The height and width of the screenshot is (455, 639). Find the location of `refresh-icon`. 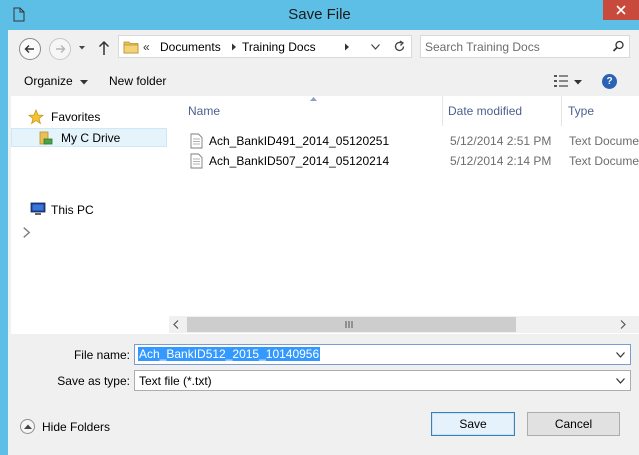

refresh-icon is located at coordinates (399, 46).